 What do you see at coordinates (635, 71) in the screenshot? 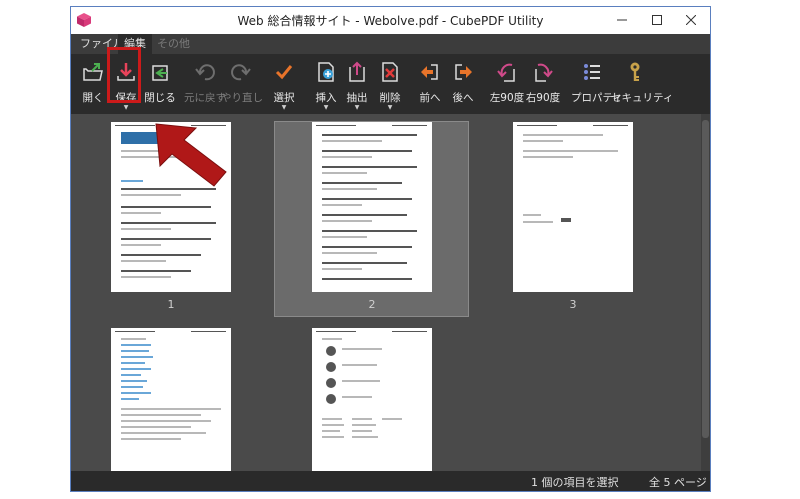
I see `key-icon` at bounding box center [635, 71].